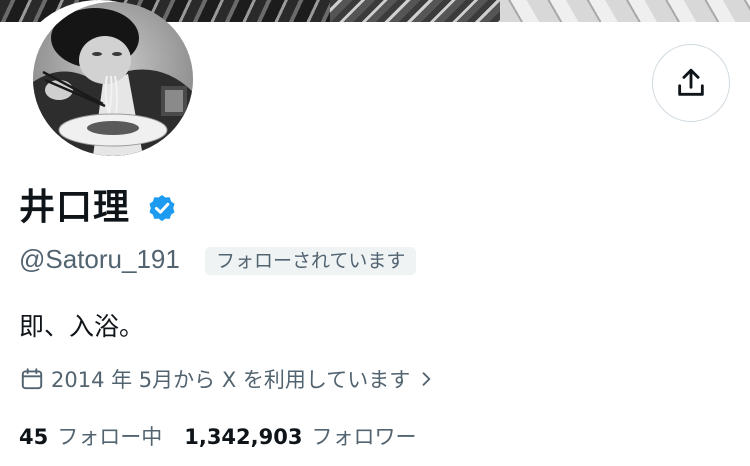 The width and height of the screenshot is (750, 466). I want to click on avatar, so click(103, 80).